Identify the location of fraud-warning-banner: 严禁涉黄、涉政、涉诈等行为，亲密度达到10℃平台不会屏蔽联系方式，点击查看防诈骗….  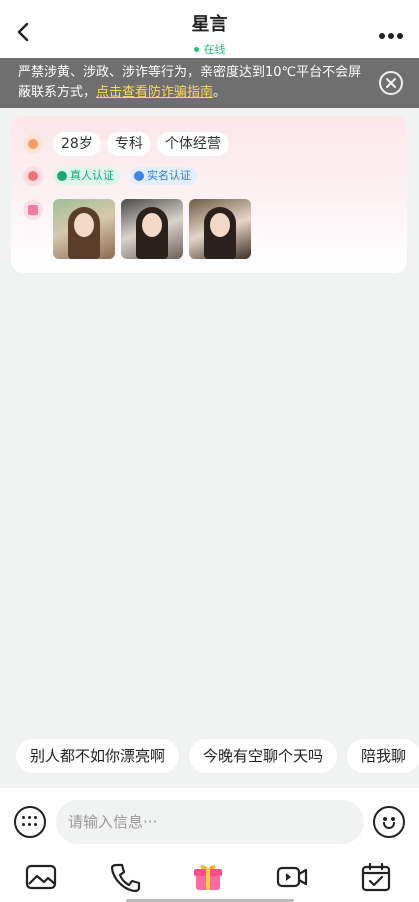
(209, 83).